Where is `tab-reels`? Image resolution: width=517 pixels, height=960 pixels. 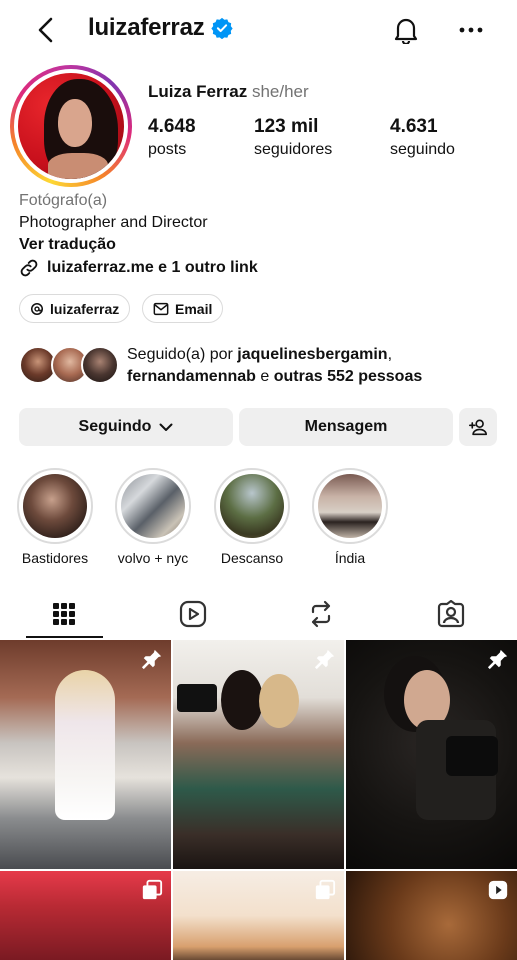
tab-reels is located at coordinates (193, 614).